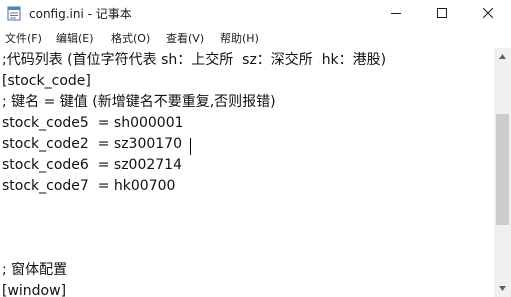 The height and width of the screenshot is (297, 511). What do you see at coordinates (46, 81) in the screenshot?
I see `text-line: [stock_code]` at bounding box center [46, 81].